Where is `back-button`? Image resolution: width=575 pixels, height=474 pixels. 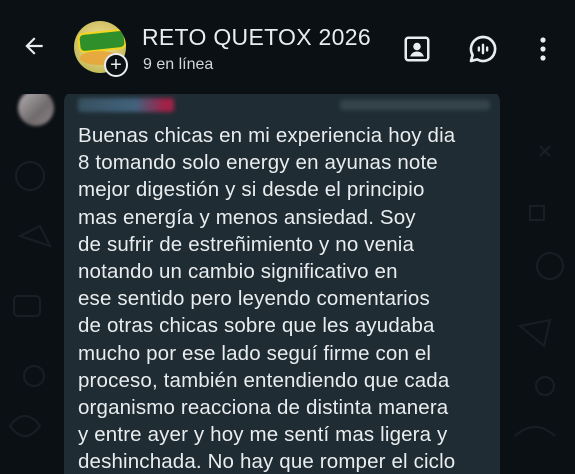
back-button is located at coordinates (34, 46).